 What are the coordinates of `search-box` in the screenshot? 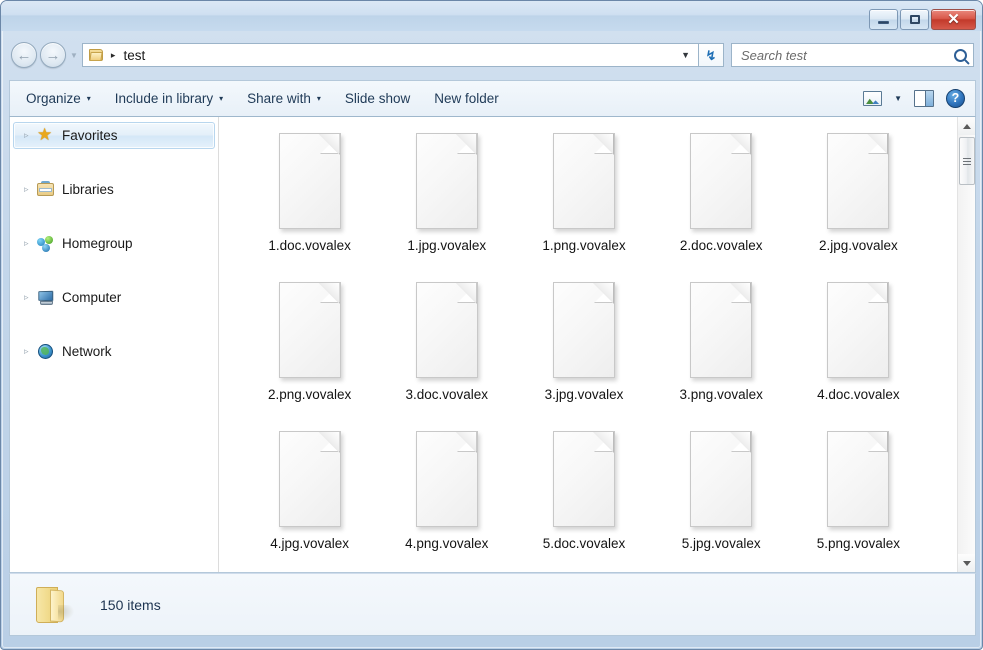 It's located at (852, 55).